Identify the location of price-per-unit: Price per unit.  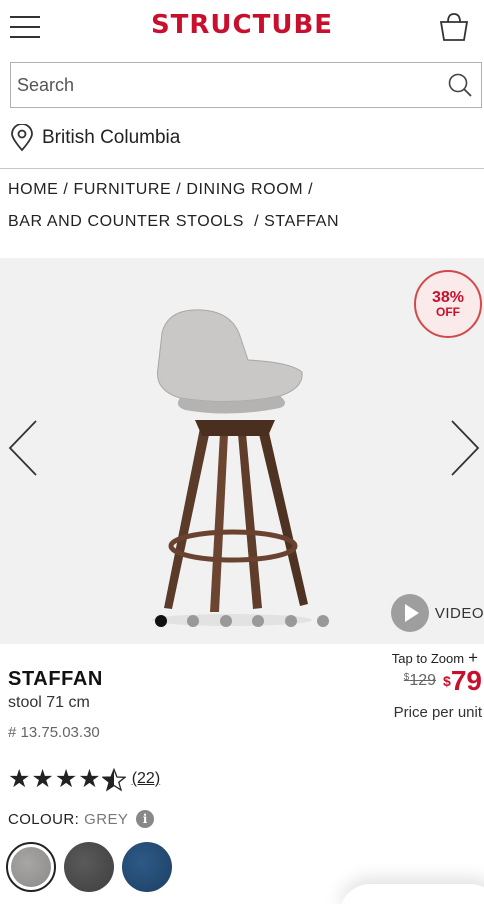
(437, 712).